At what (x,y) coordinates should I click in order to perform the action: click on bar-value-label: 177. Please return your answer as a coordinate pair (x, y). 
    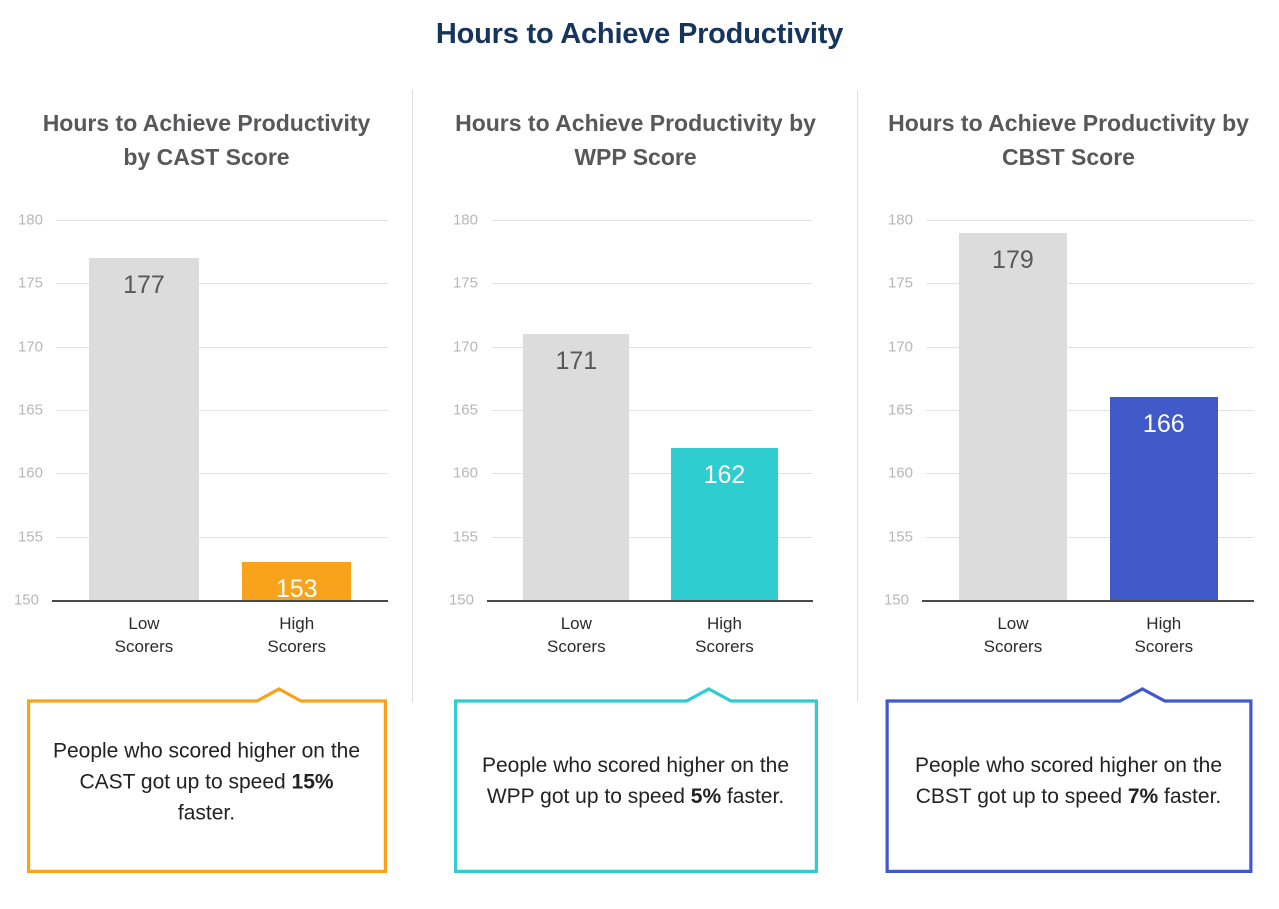
    Looking at the image, I should click on (144, 285).